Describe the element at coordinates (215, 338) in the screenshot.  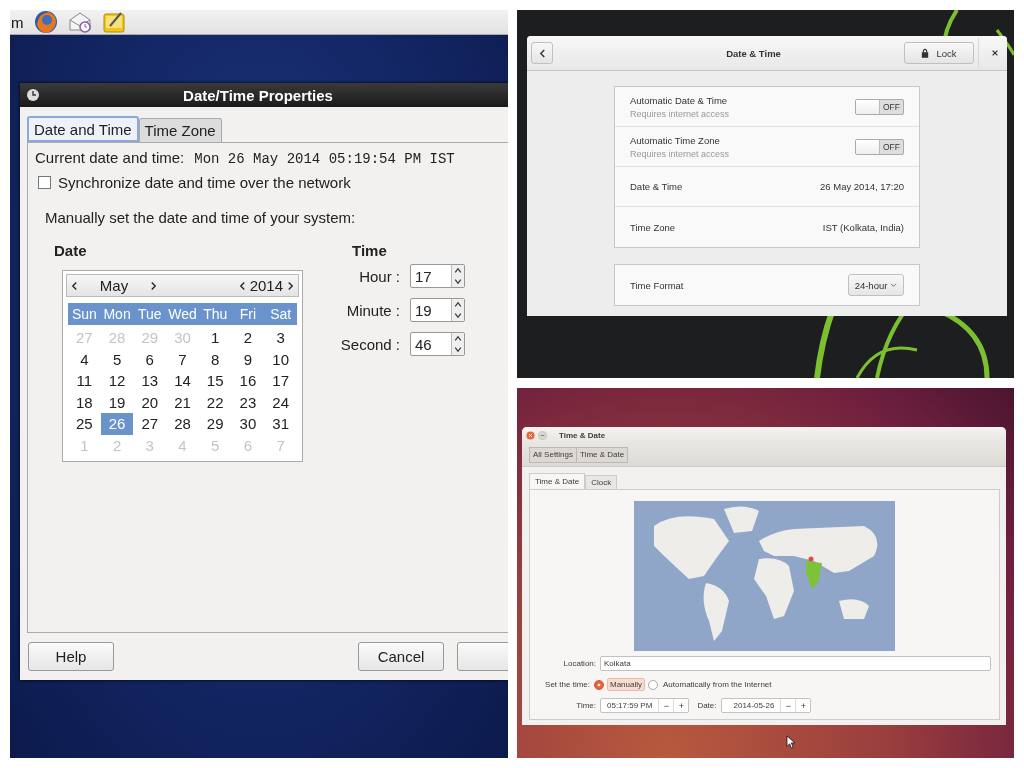
I see `calendar-day: 1` at that location.